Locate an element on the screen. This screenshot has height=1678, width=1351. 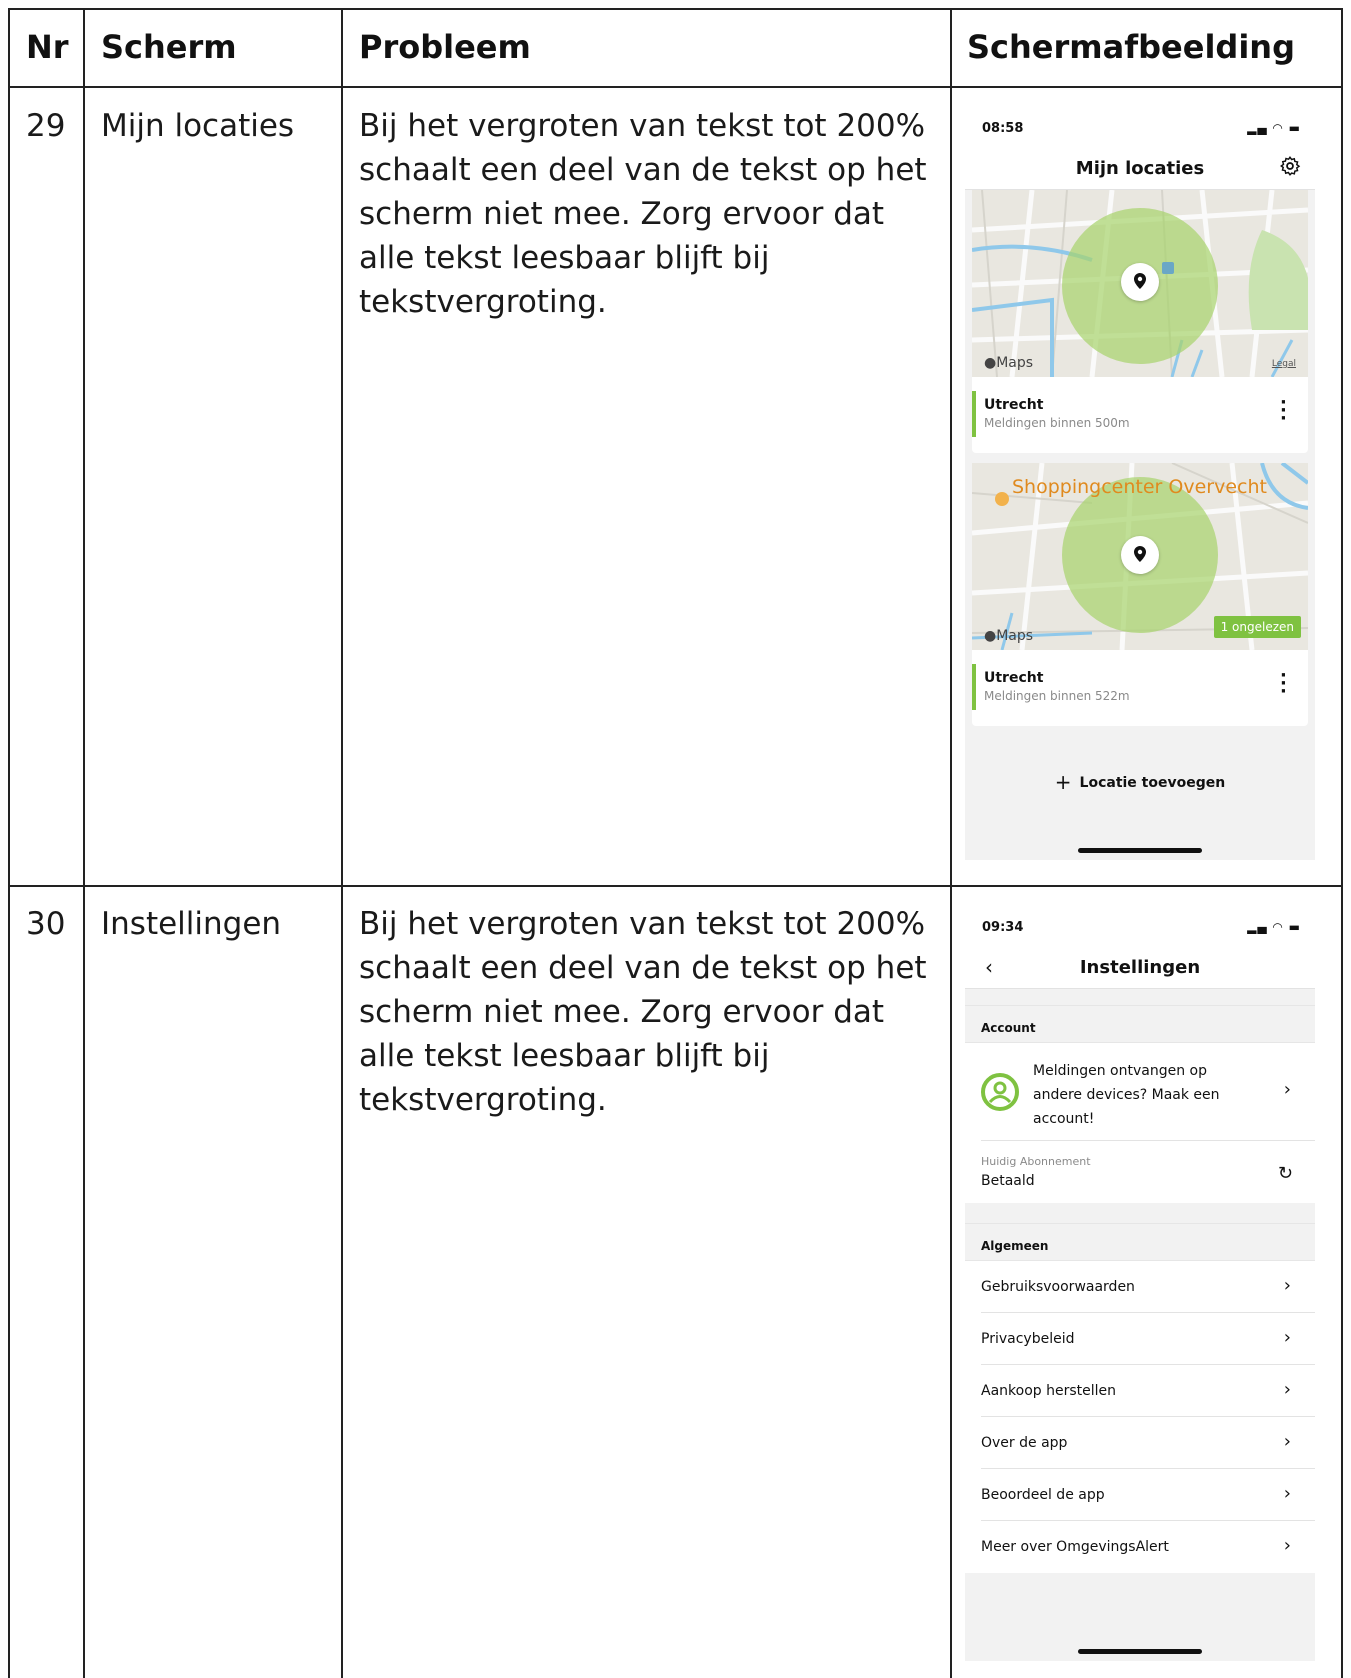
gear-icon is located at coordinates (1290, 166).